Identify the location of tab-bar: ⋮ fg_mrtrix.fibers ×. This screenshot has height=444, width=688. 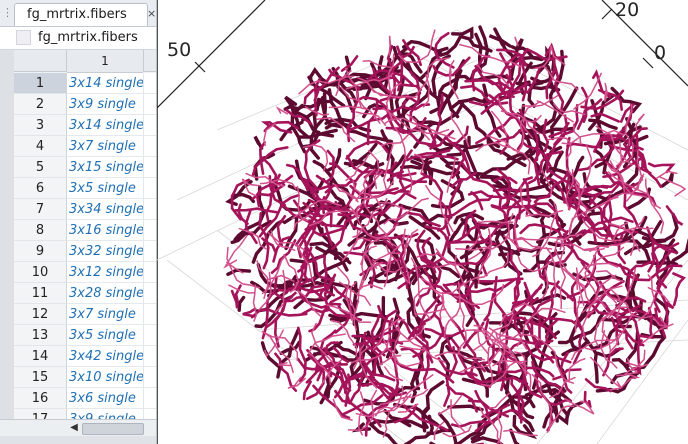
(78, 13).